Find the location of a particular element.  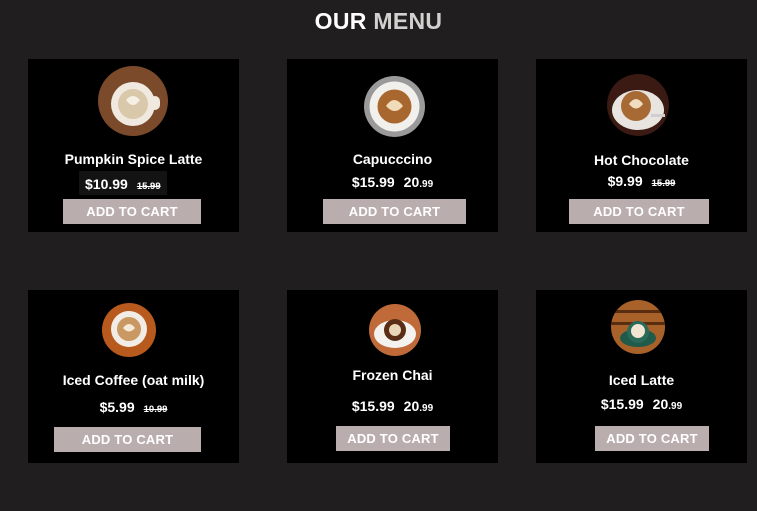

item-price: $9.99 is located at coordinates (625, 181).